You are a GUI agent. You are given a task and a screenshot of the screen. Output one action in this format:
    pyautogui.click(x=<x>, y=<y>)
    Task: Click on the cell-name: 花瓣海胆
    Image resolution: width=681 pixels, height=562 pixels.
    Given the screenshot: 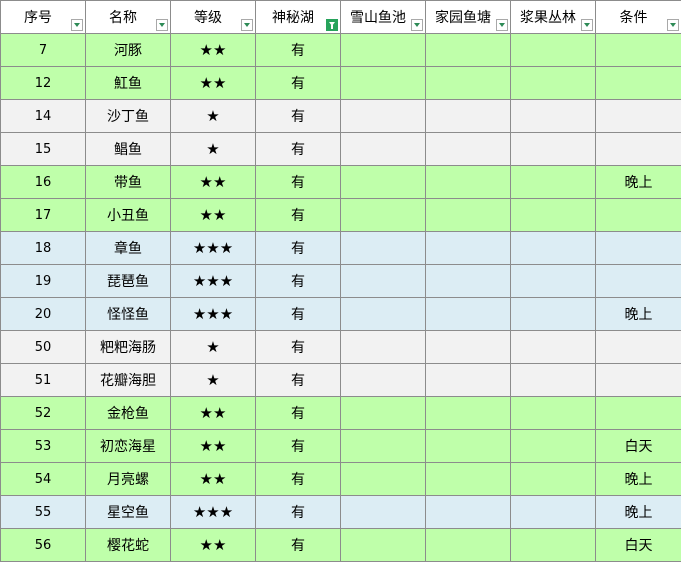 What is the action you would take?
    pyautogui.click(x=128, y=380)
    